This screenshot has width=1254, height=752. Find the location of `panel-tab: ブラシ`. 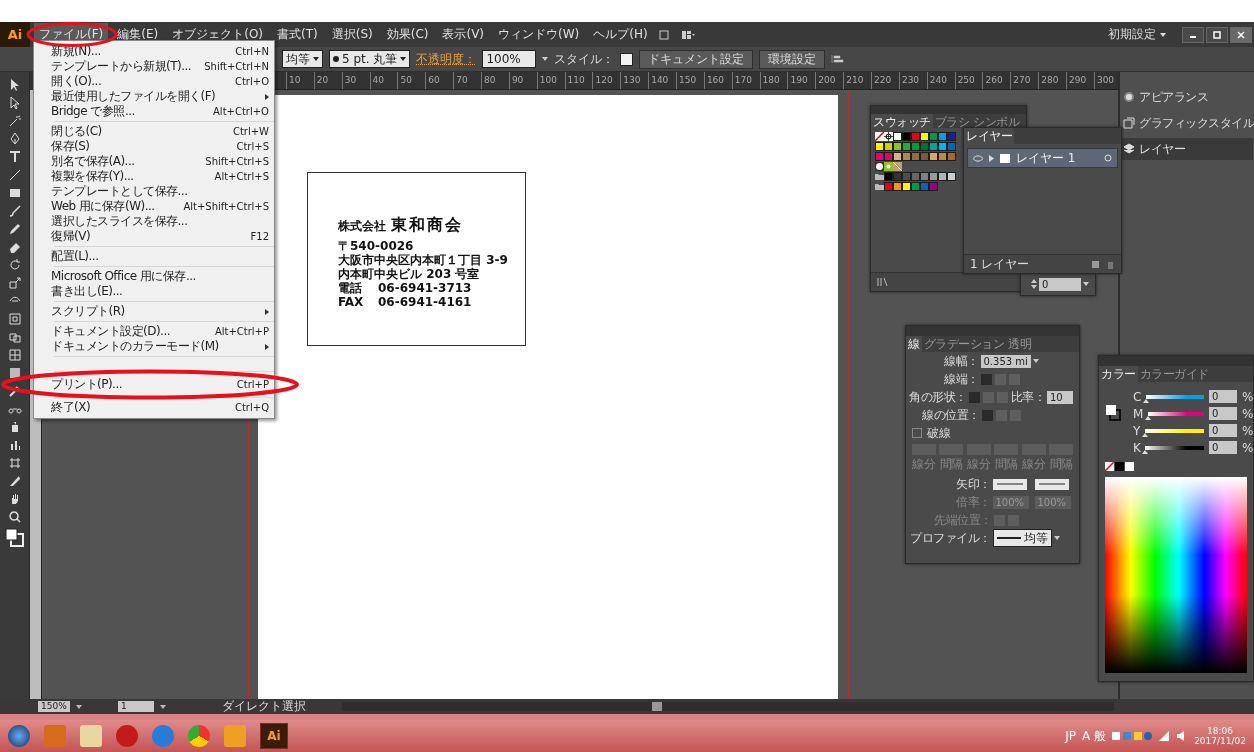

panel-tab: ブラシ is located at coordinates (951, 121).